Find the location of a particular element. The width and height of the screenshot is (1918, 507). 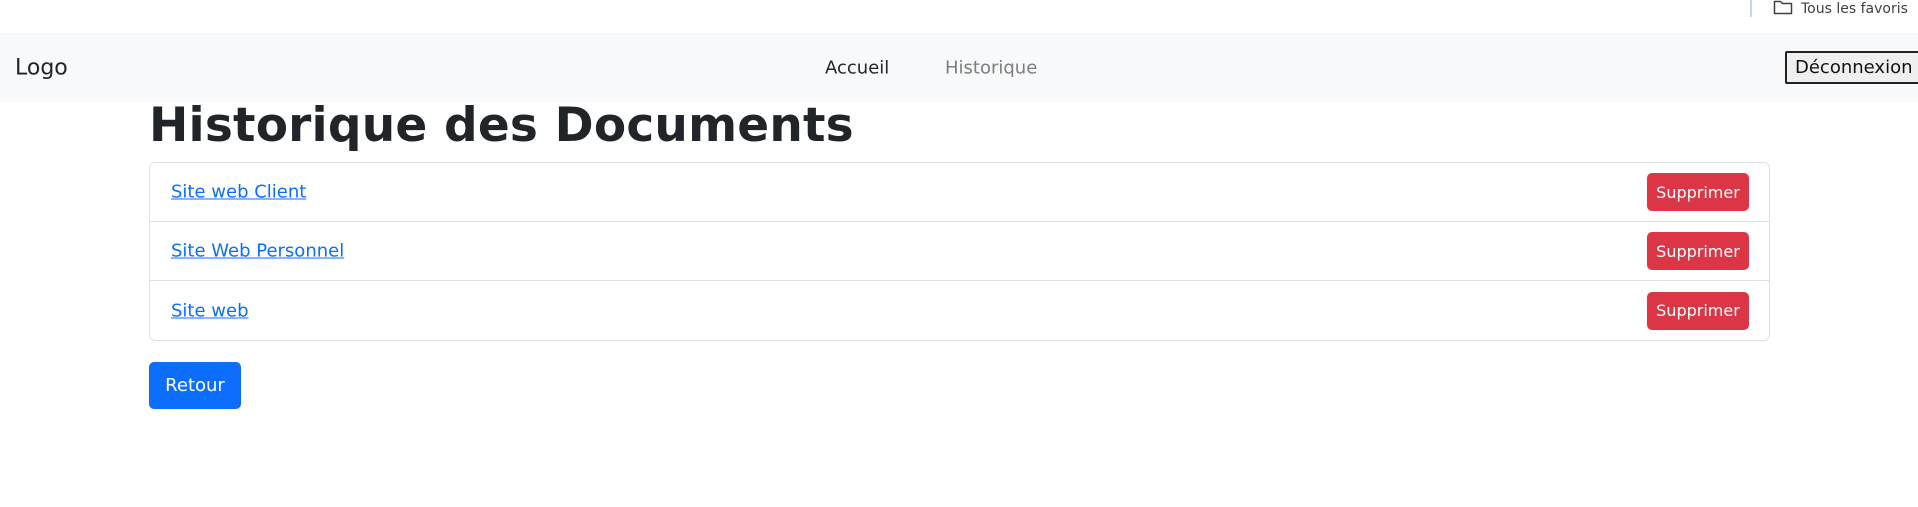

back-button: Retour is located at coordinates (195, 385).